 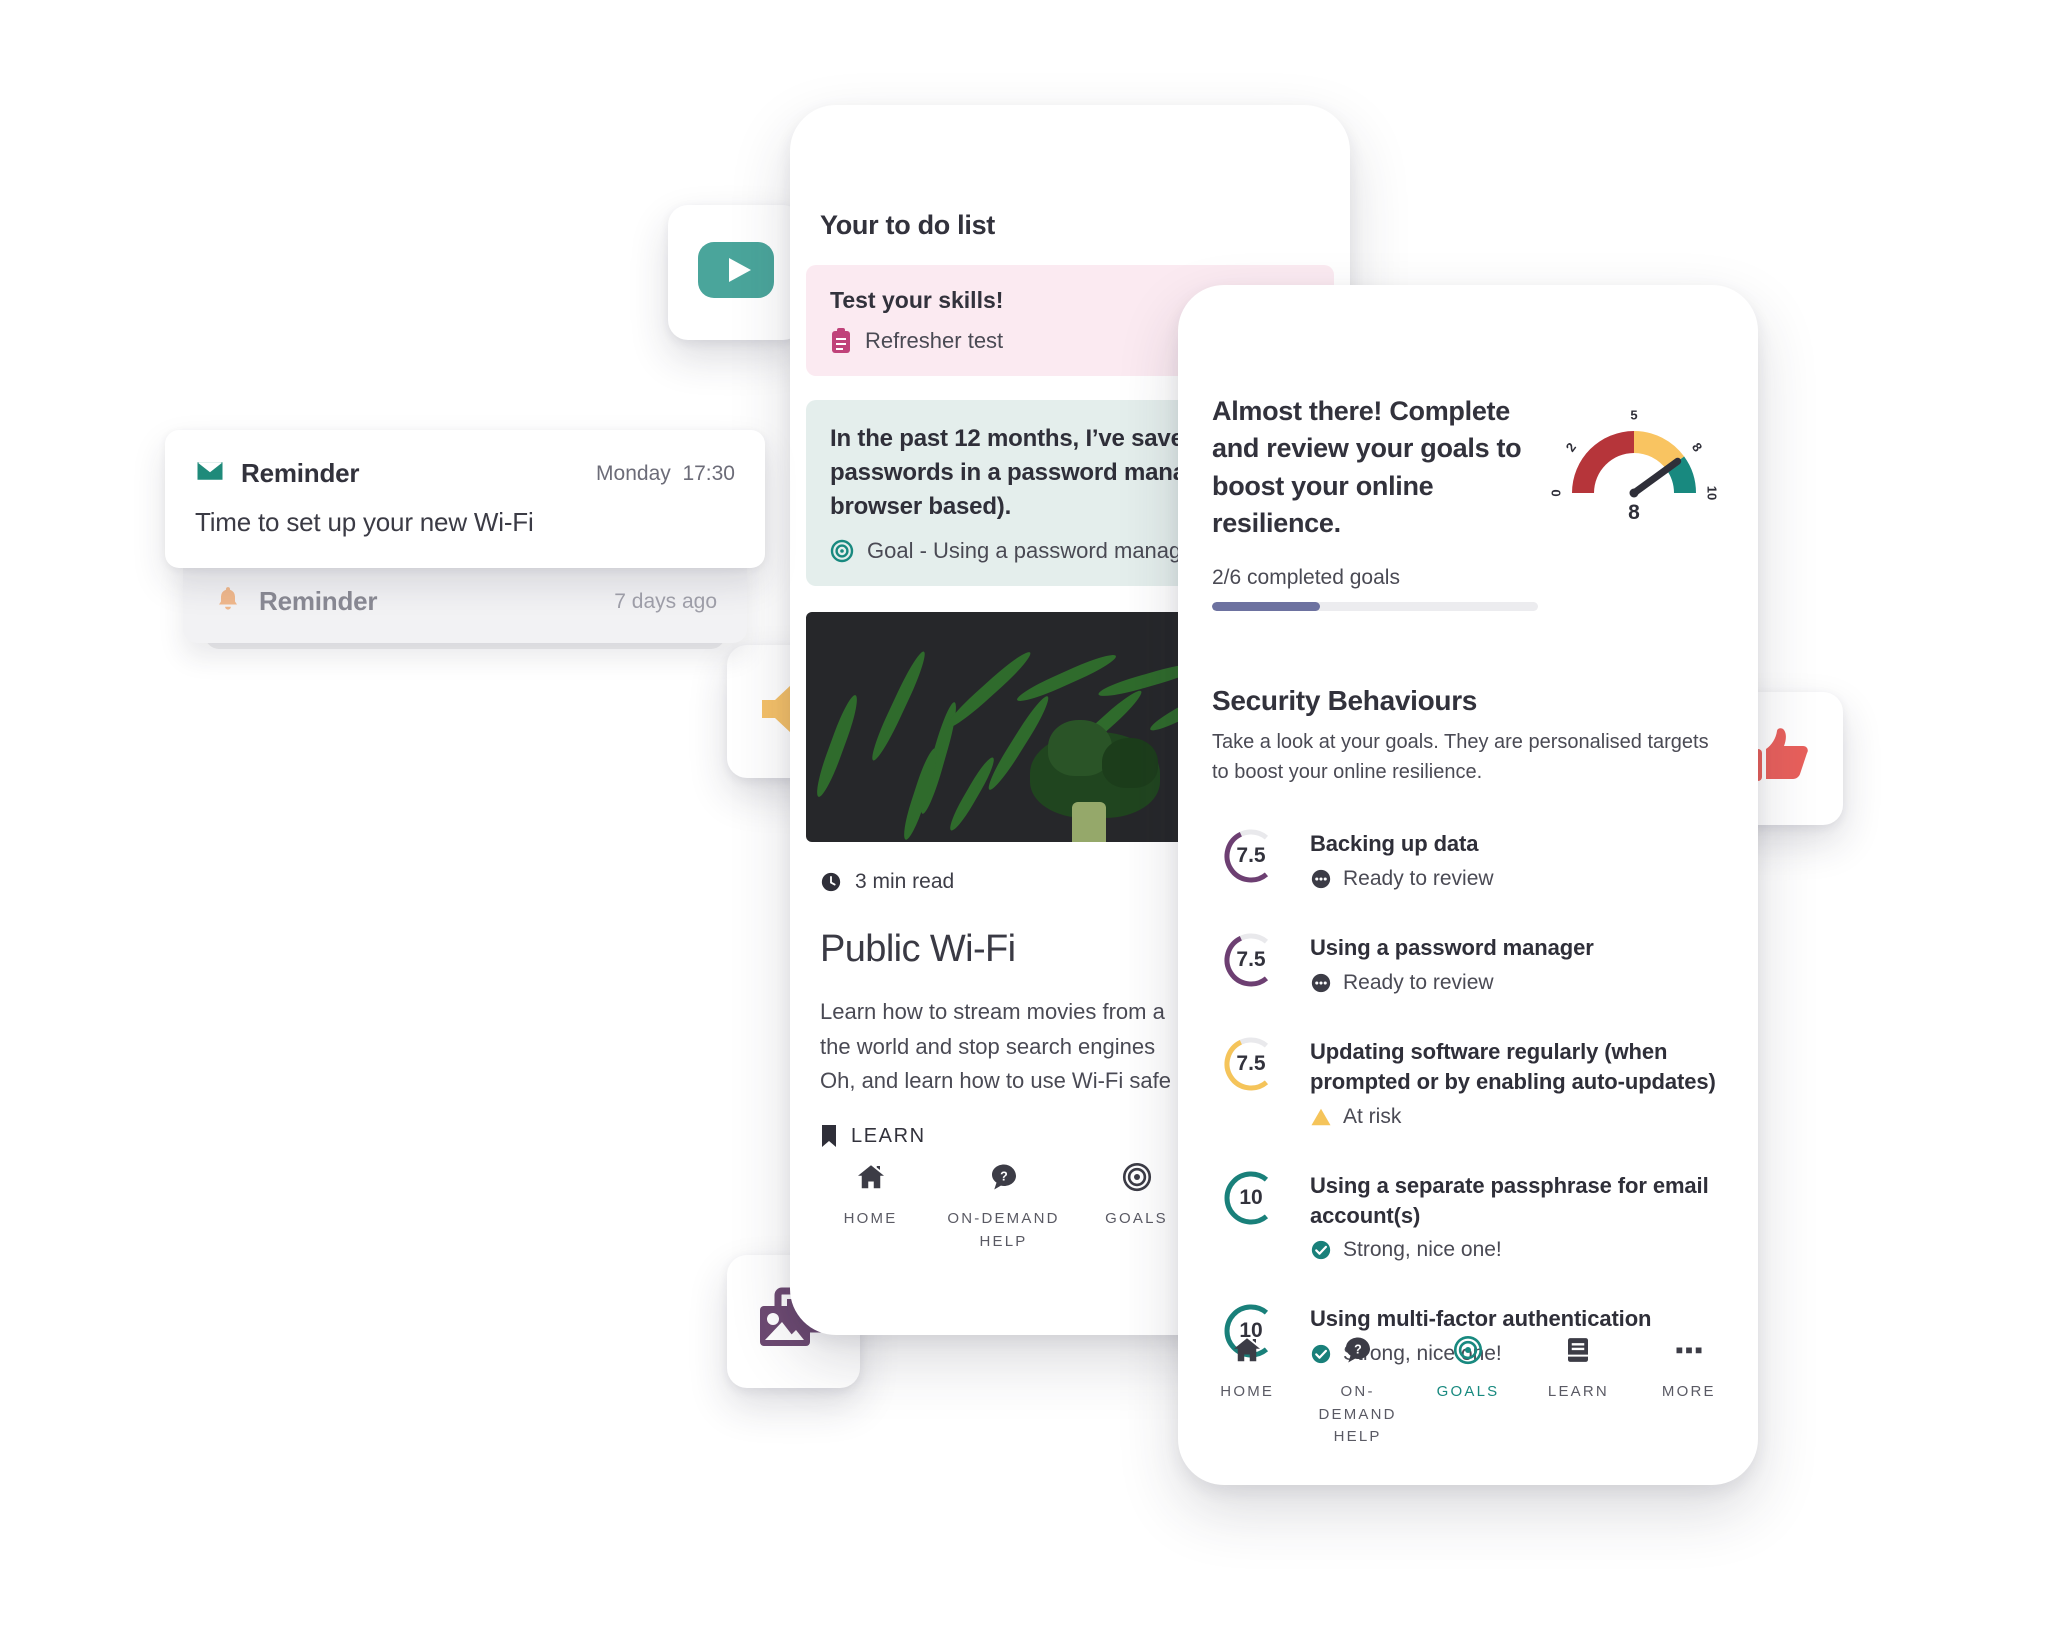 What do you see at coordinates (907, 225) in the screenshot?
I see `todo-list-heading: Your to do list` at bounding box center [907, 225].